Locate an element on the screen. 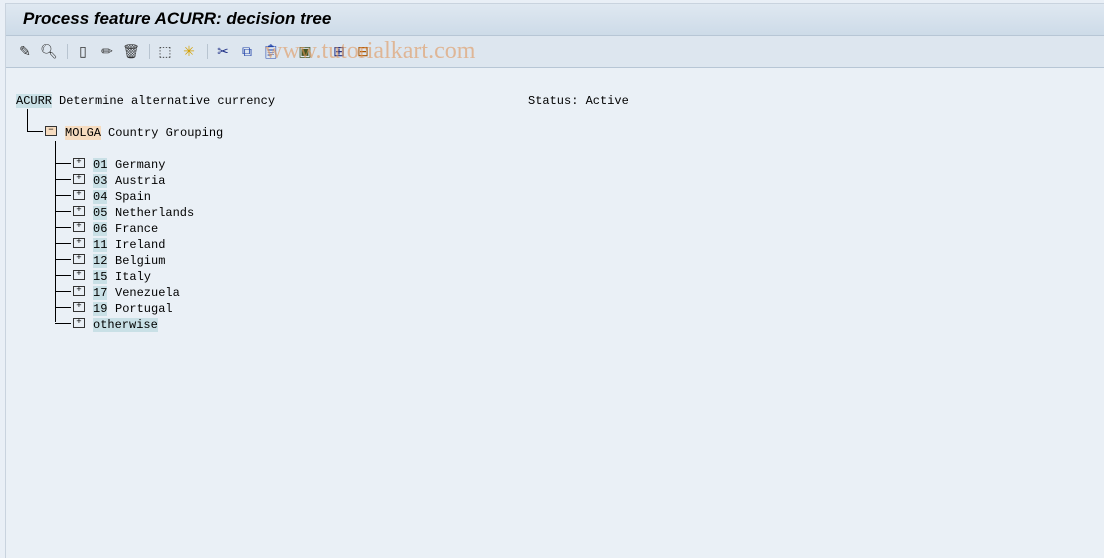 The height and width of the screenshot is (558, 1104). node-key: 12 is located at coordinates (100, 261).